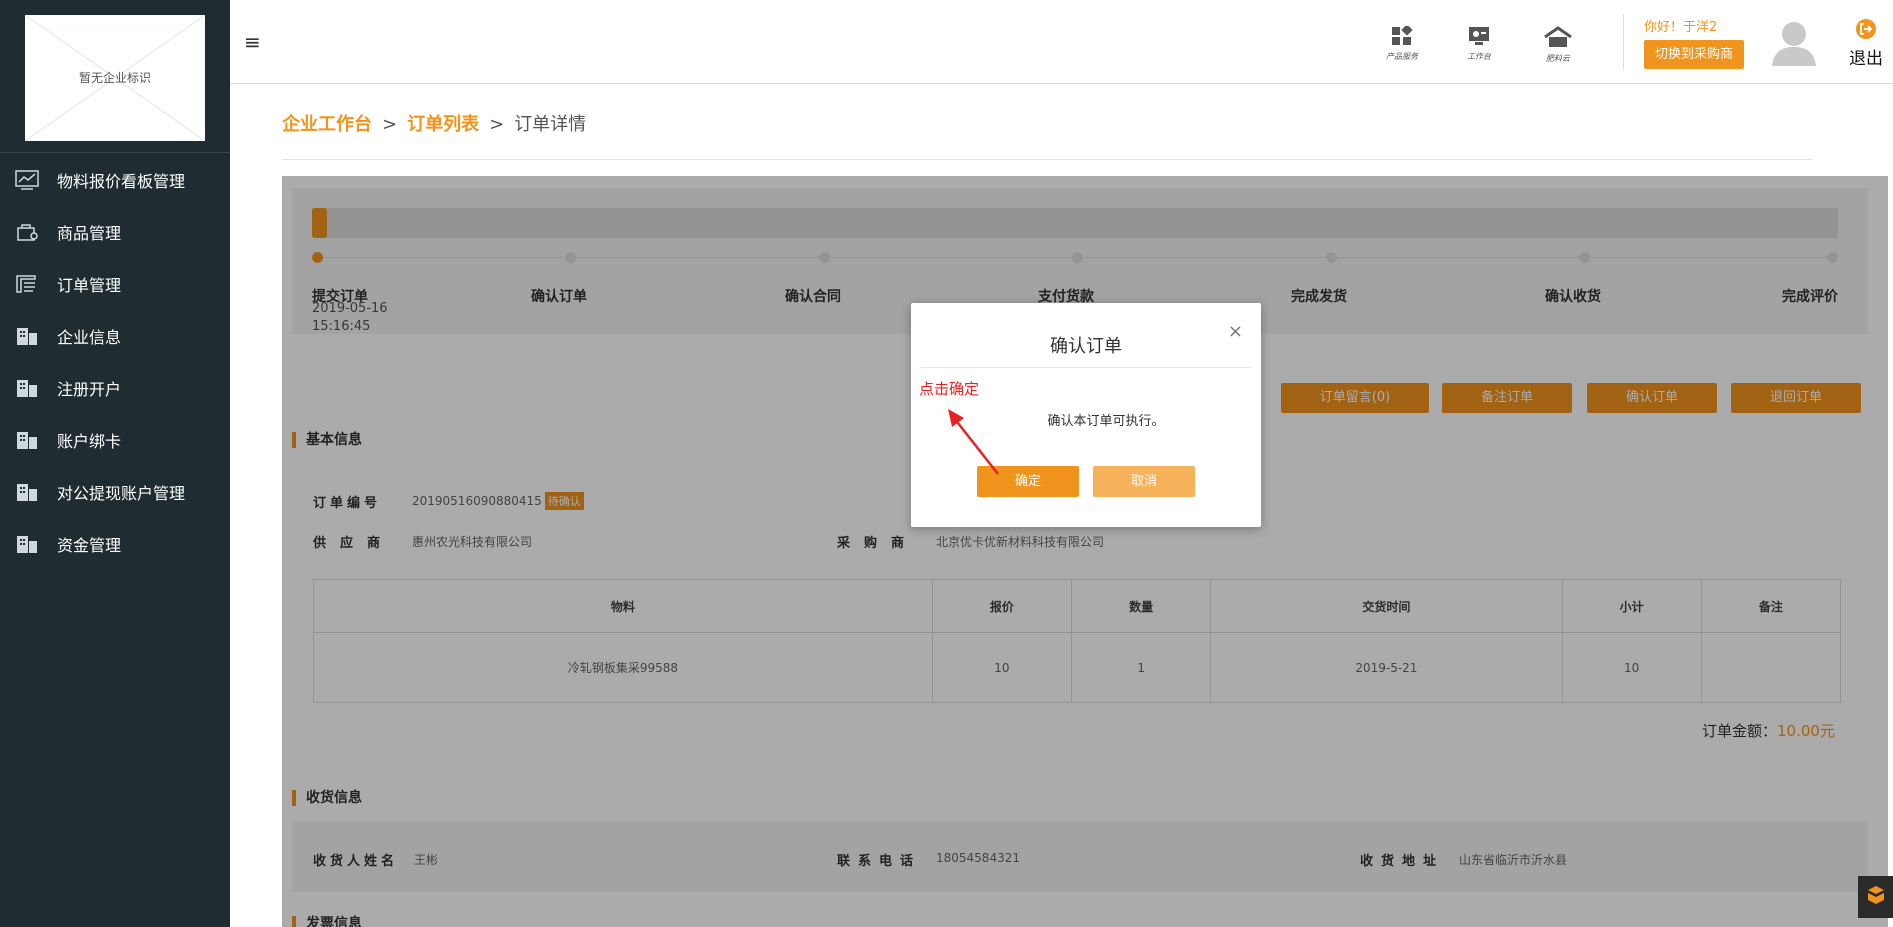 This screenshot has height=927, width=1893. Describe the element at coordinates (121, 493) in the screenshot. I see `sidebar-item-label: 对公提现账户管理` at that location.